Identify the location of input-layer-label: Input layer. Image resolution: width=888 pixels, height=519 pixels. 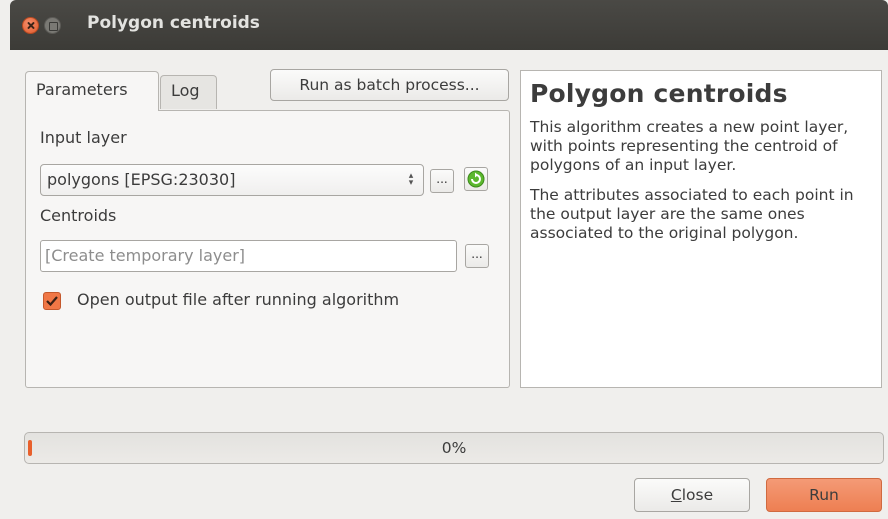
(83, 137).